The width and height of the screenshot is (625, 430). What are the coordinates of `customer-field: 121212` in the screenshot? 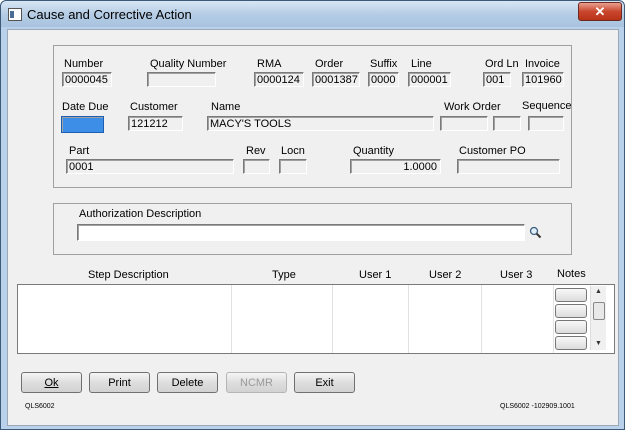 It's located at (155, 123).